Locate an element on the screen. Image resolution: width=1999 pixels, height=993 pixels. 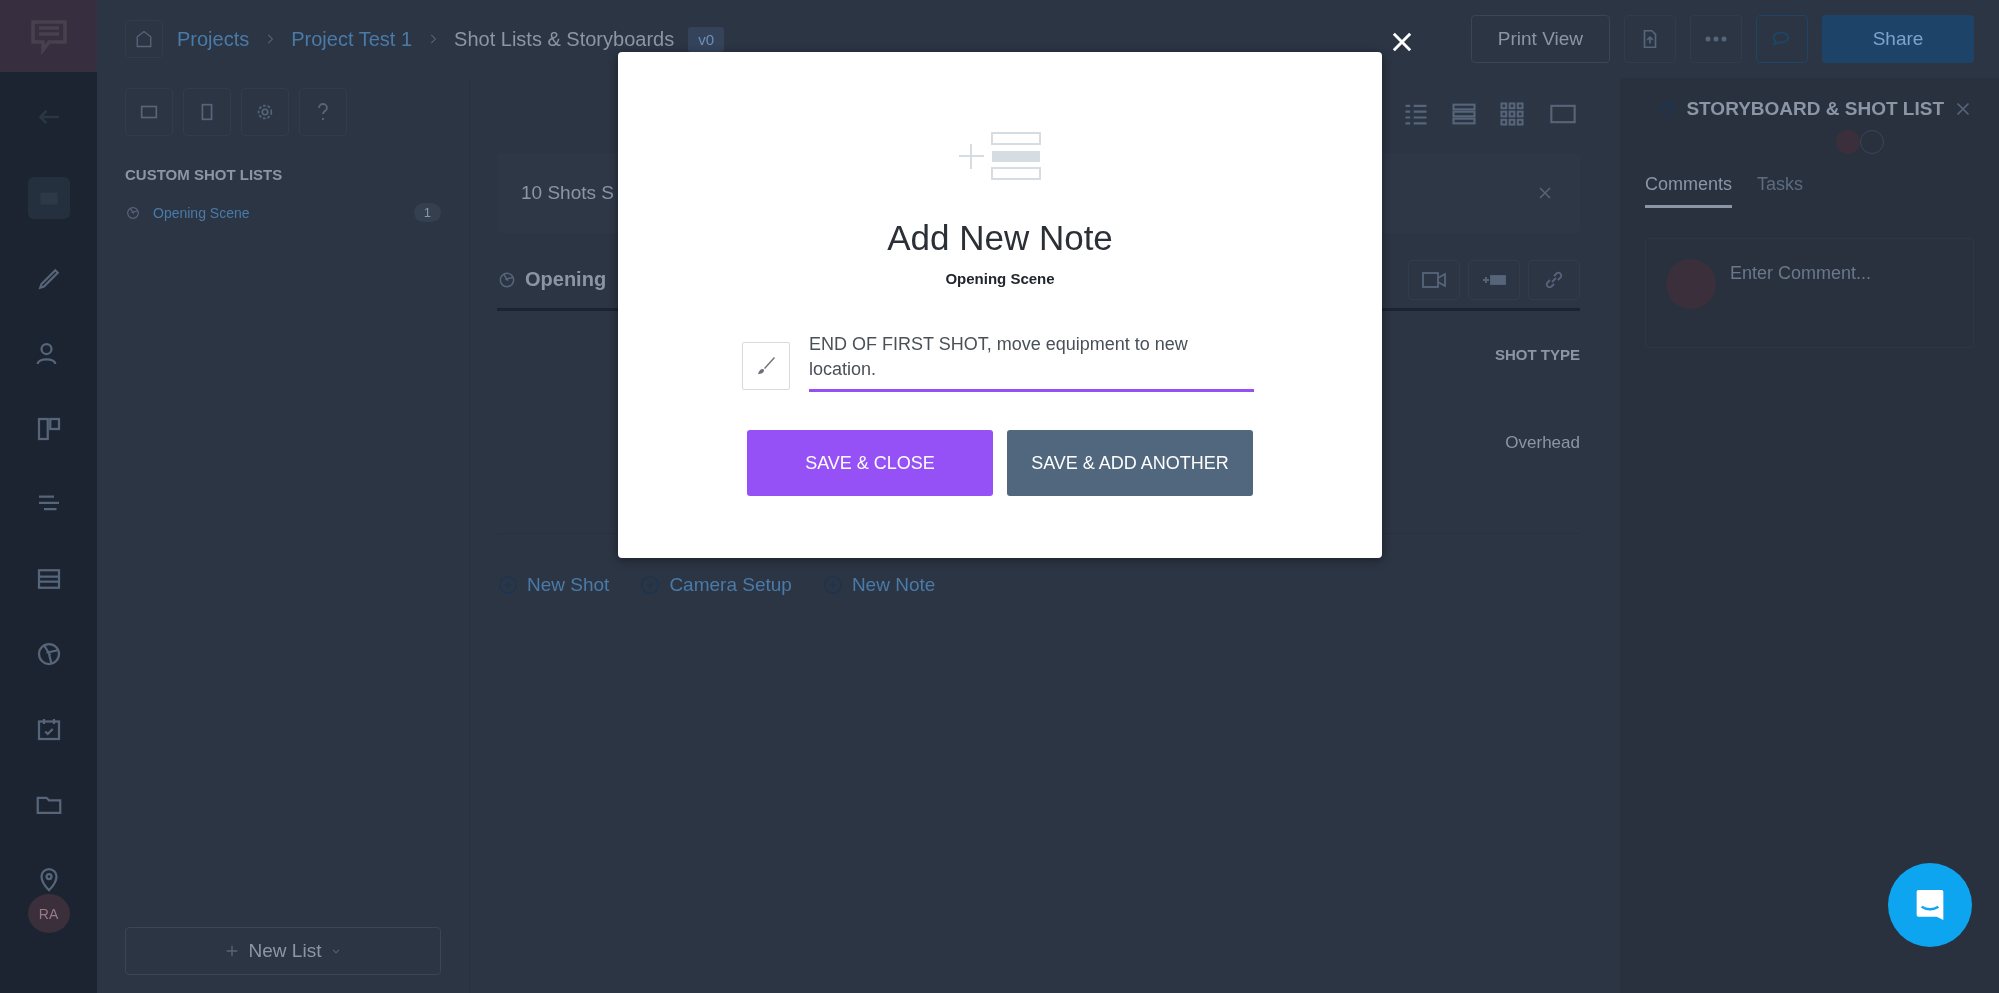
more-button is located at coordinates (1716, 39).